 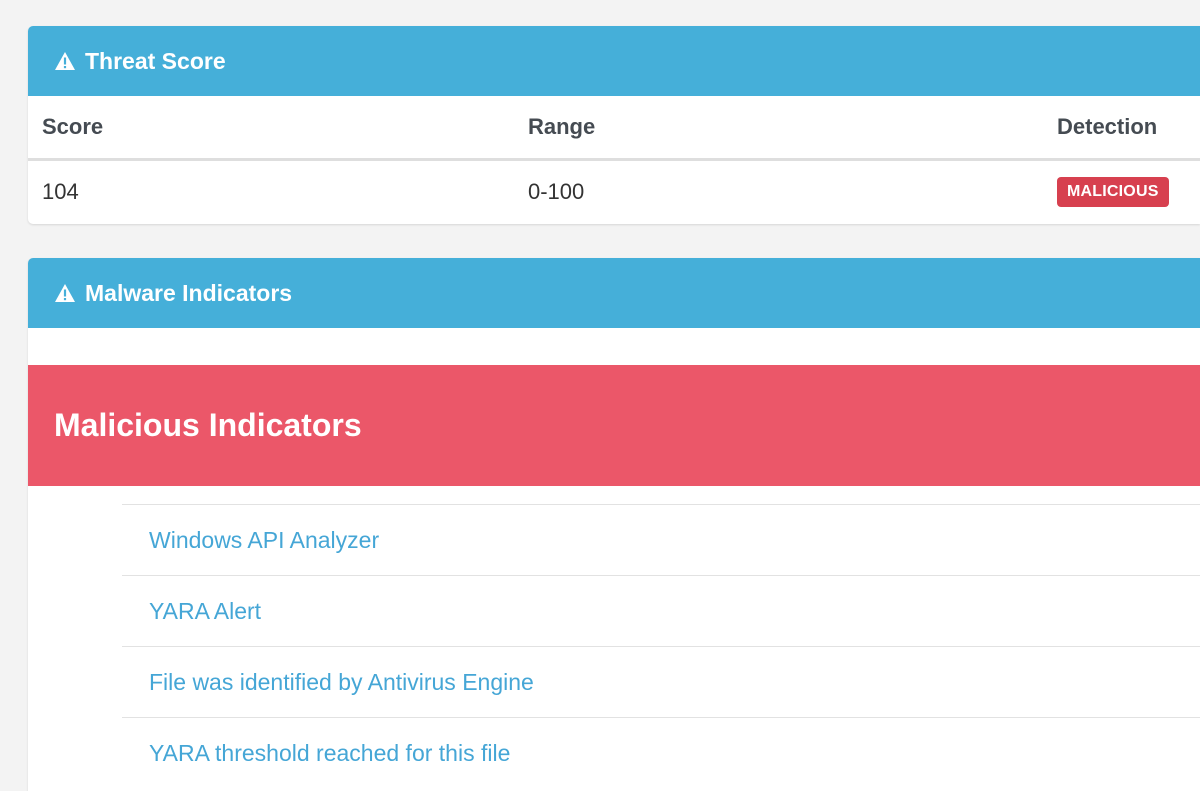 What do you see at coordinates (614, 191) in the screenshot?
I see `table-row: 104 0-100 MALICIOUS` at bounding box center [614, 191].